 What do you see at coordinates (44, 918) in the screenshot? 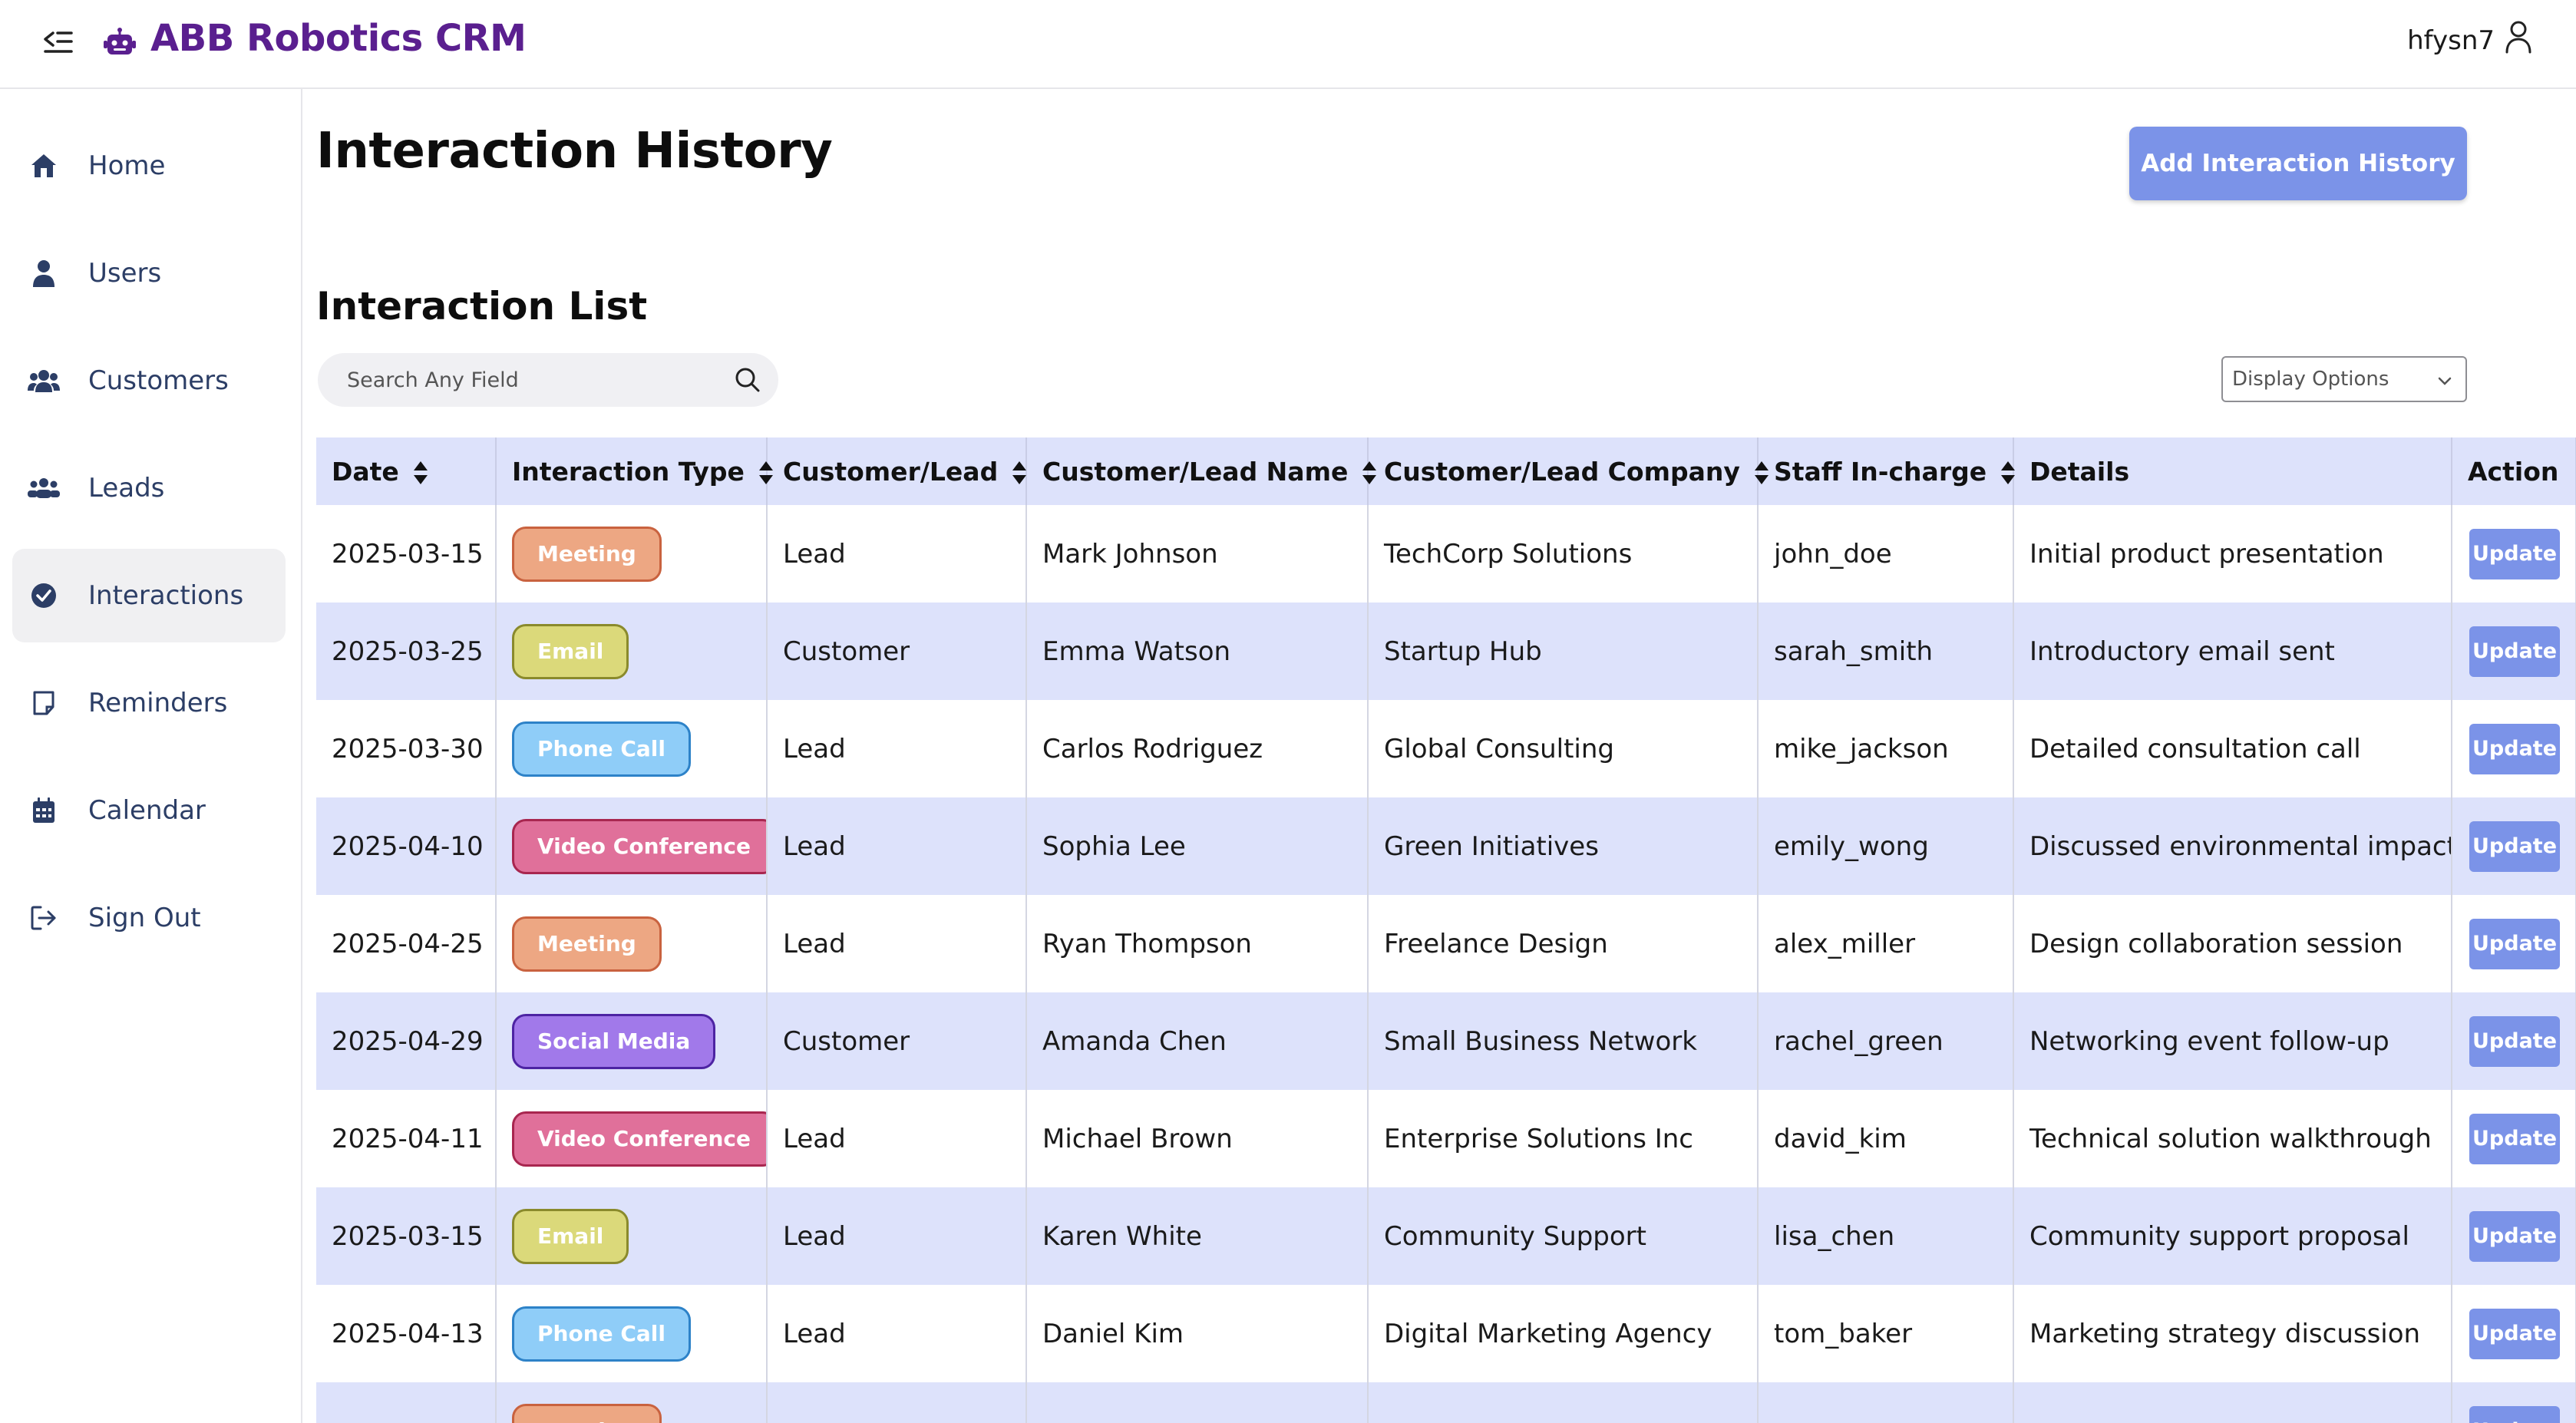
I see `sign-out-icon` at bounding box center [44, 918].